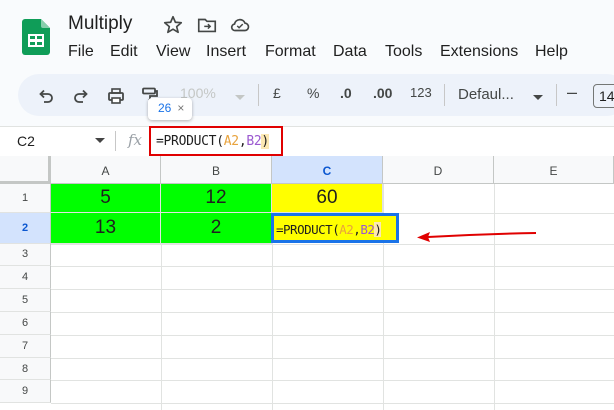  Describe the element at coordinates (403, 52) in the screenshot. I see `menu-tools: Tools` at that location.